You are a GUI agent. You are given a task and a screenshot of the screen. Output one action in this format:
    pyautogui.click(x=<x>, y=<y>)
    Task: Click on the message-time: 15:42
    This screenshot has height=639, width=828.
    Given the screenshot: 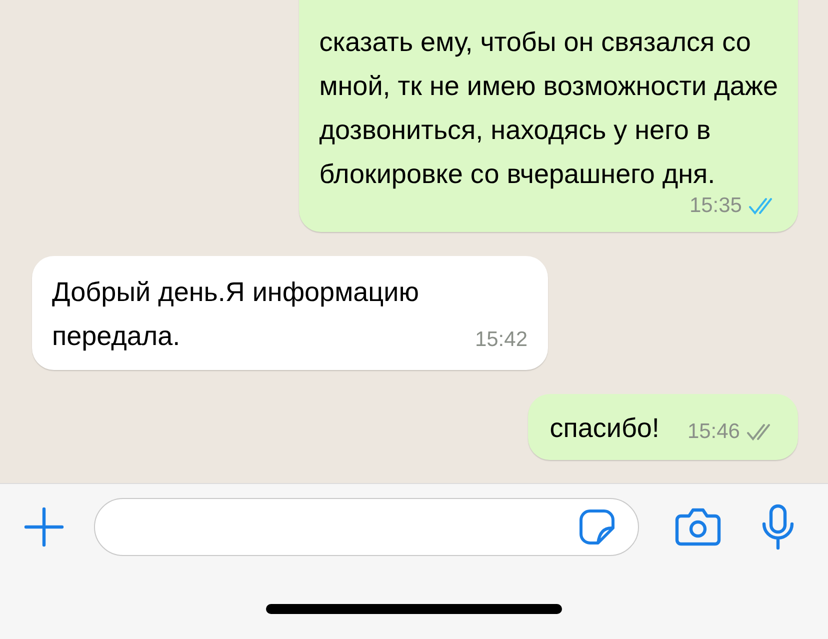 What is the action you would take?
    pyautogui.click(x=501, y=340)
    